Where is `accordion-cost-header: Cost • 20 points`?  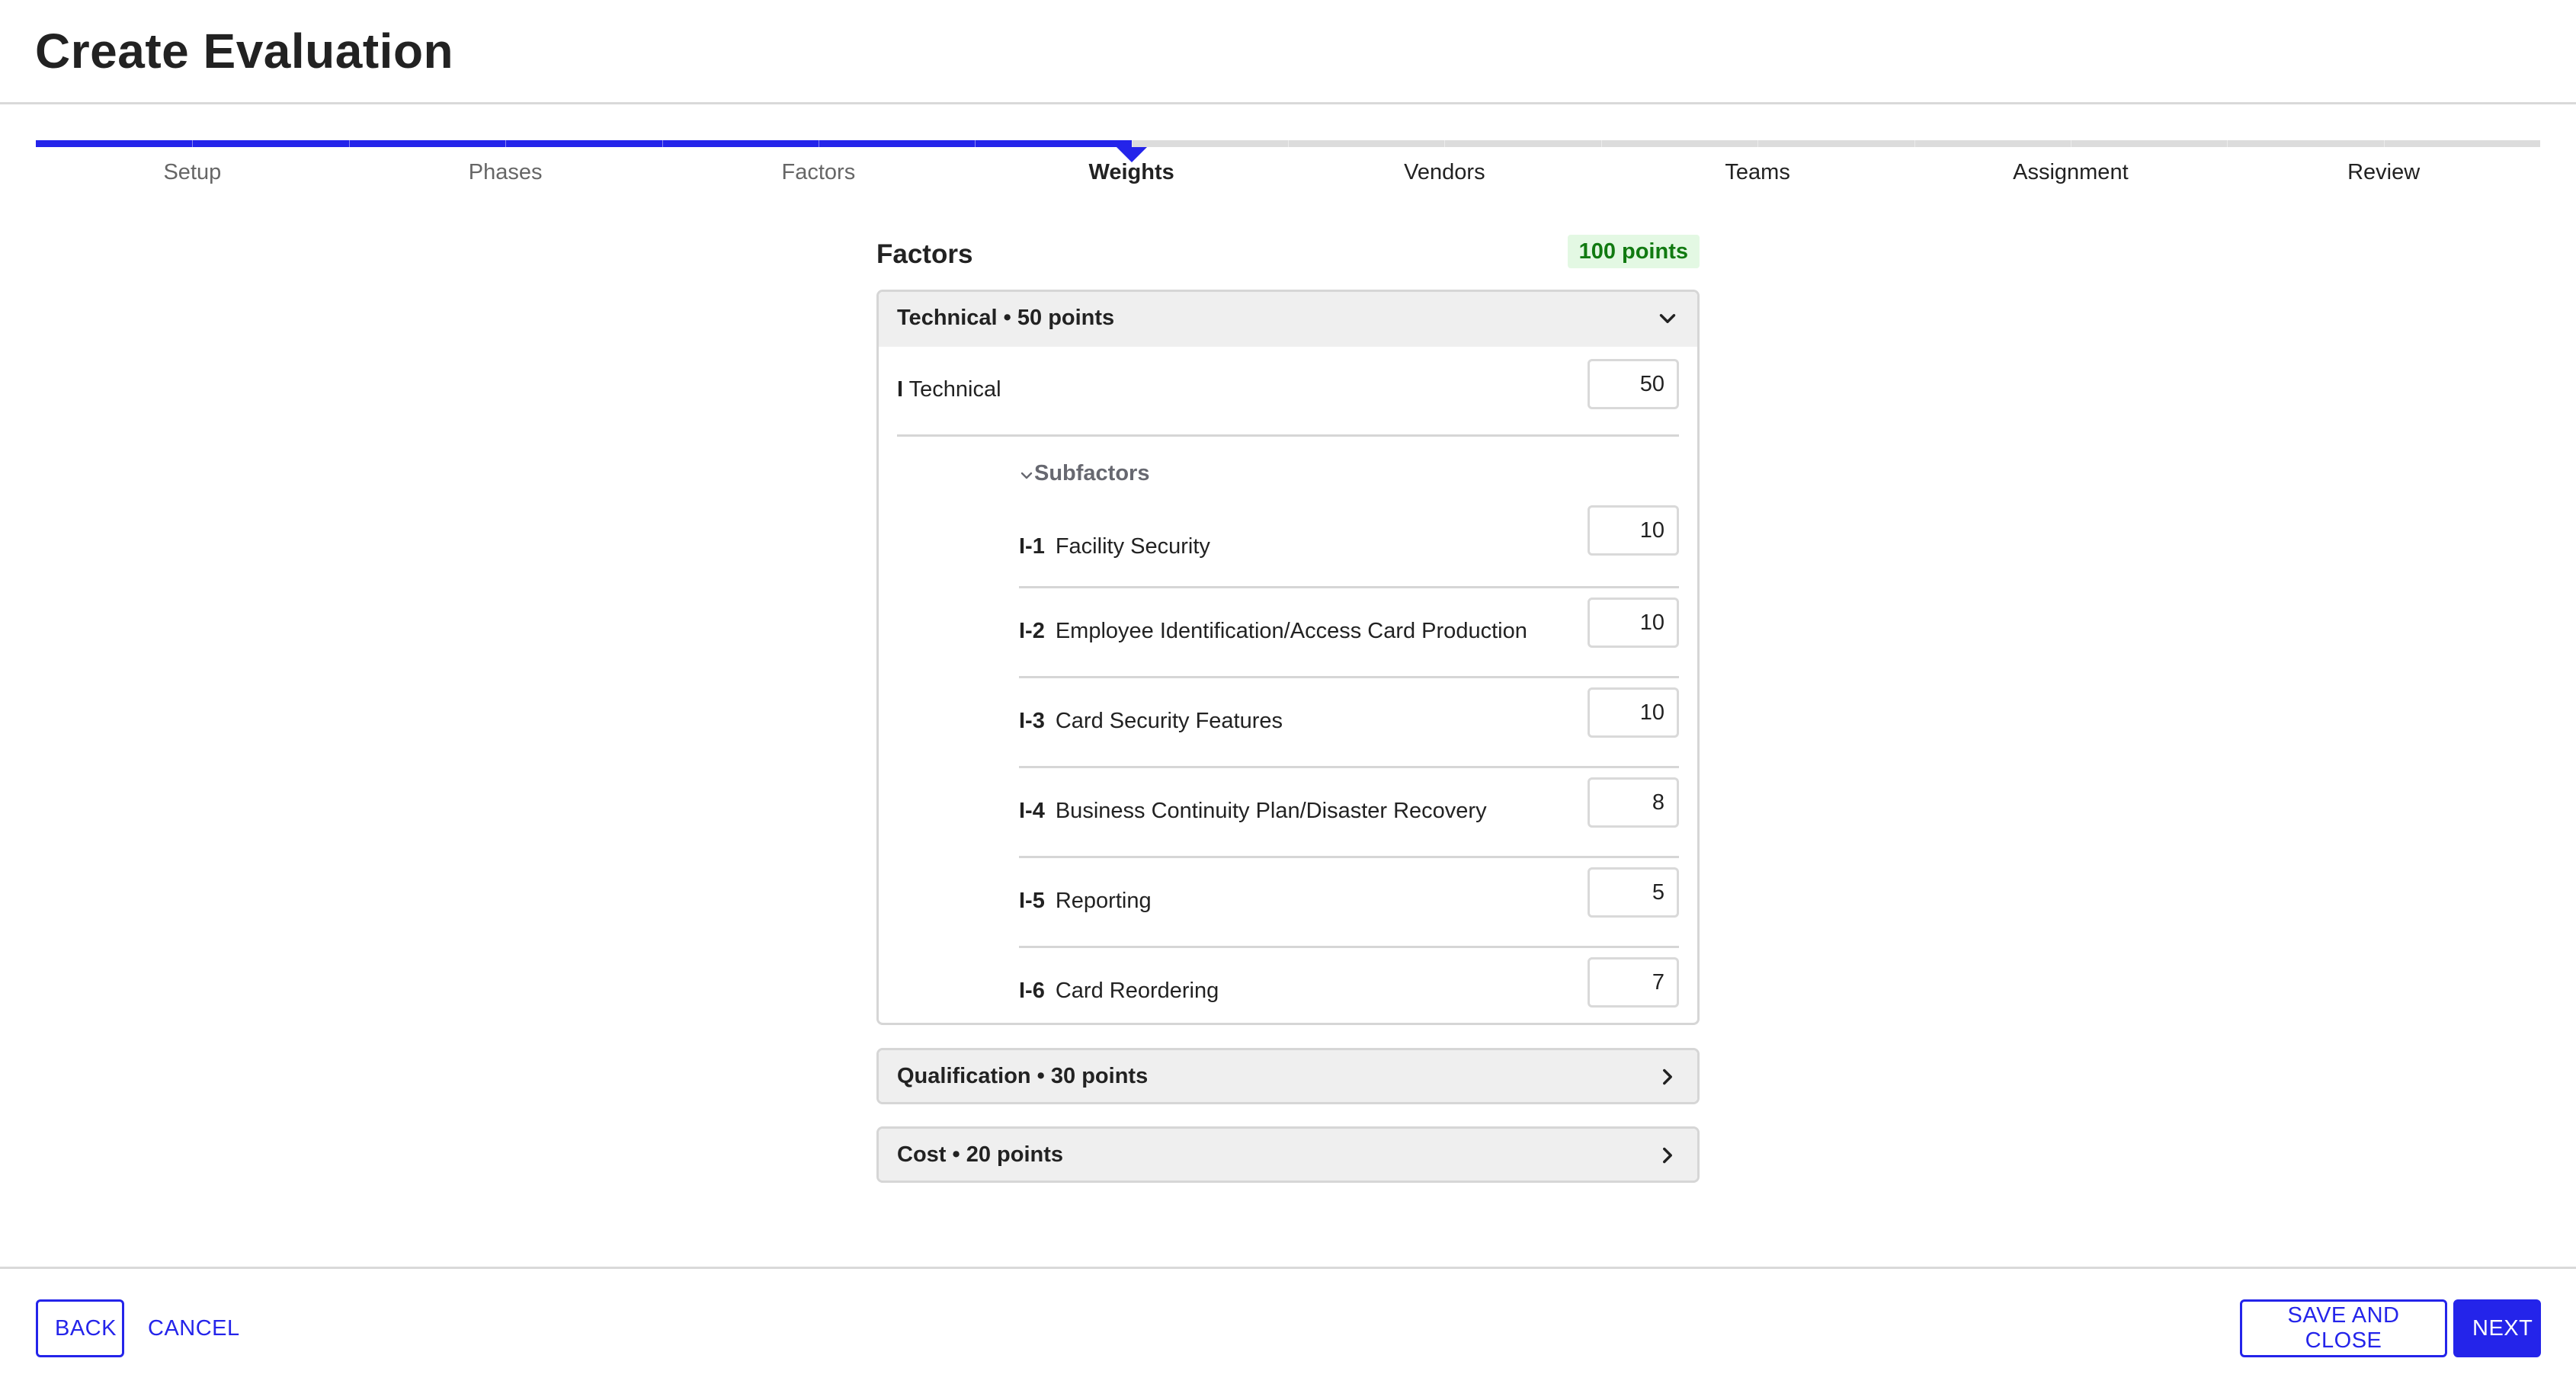 accordion-cost-header: Cost • 20 points is located at coordinates (1288, 1155).